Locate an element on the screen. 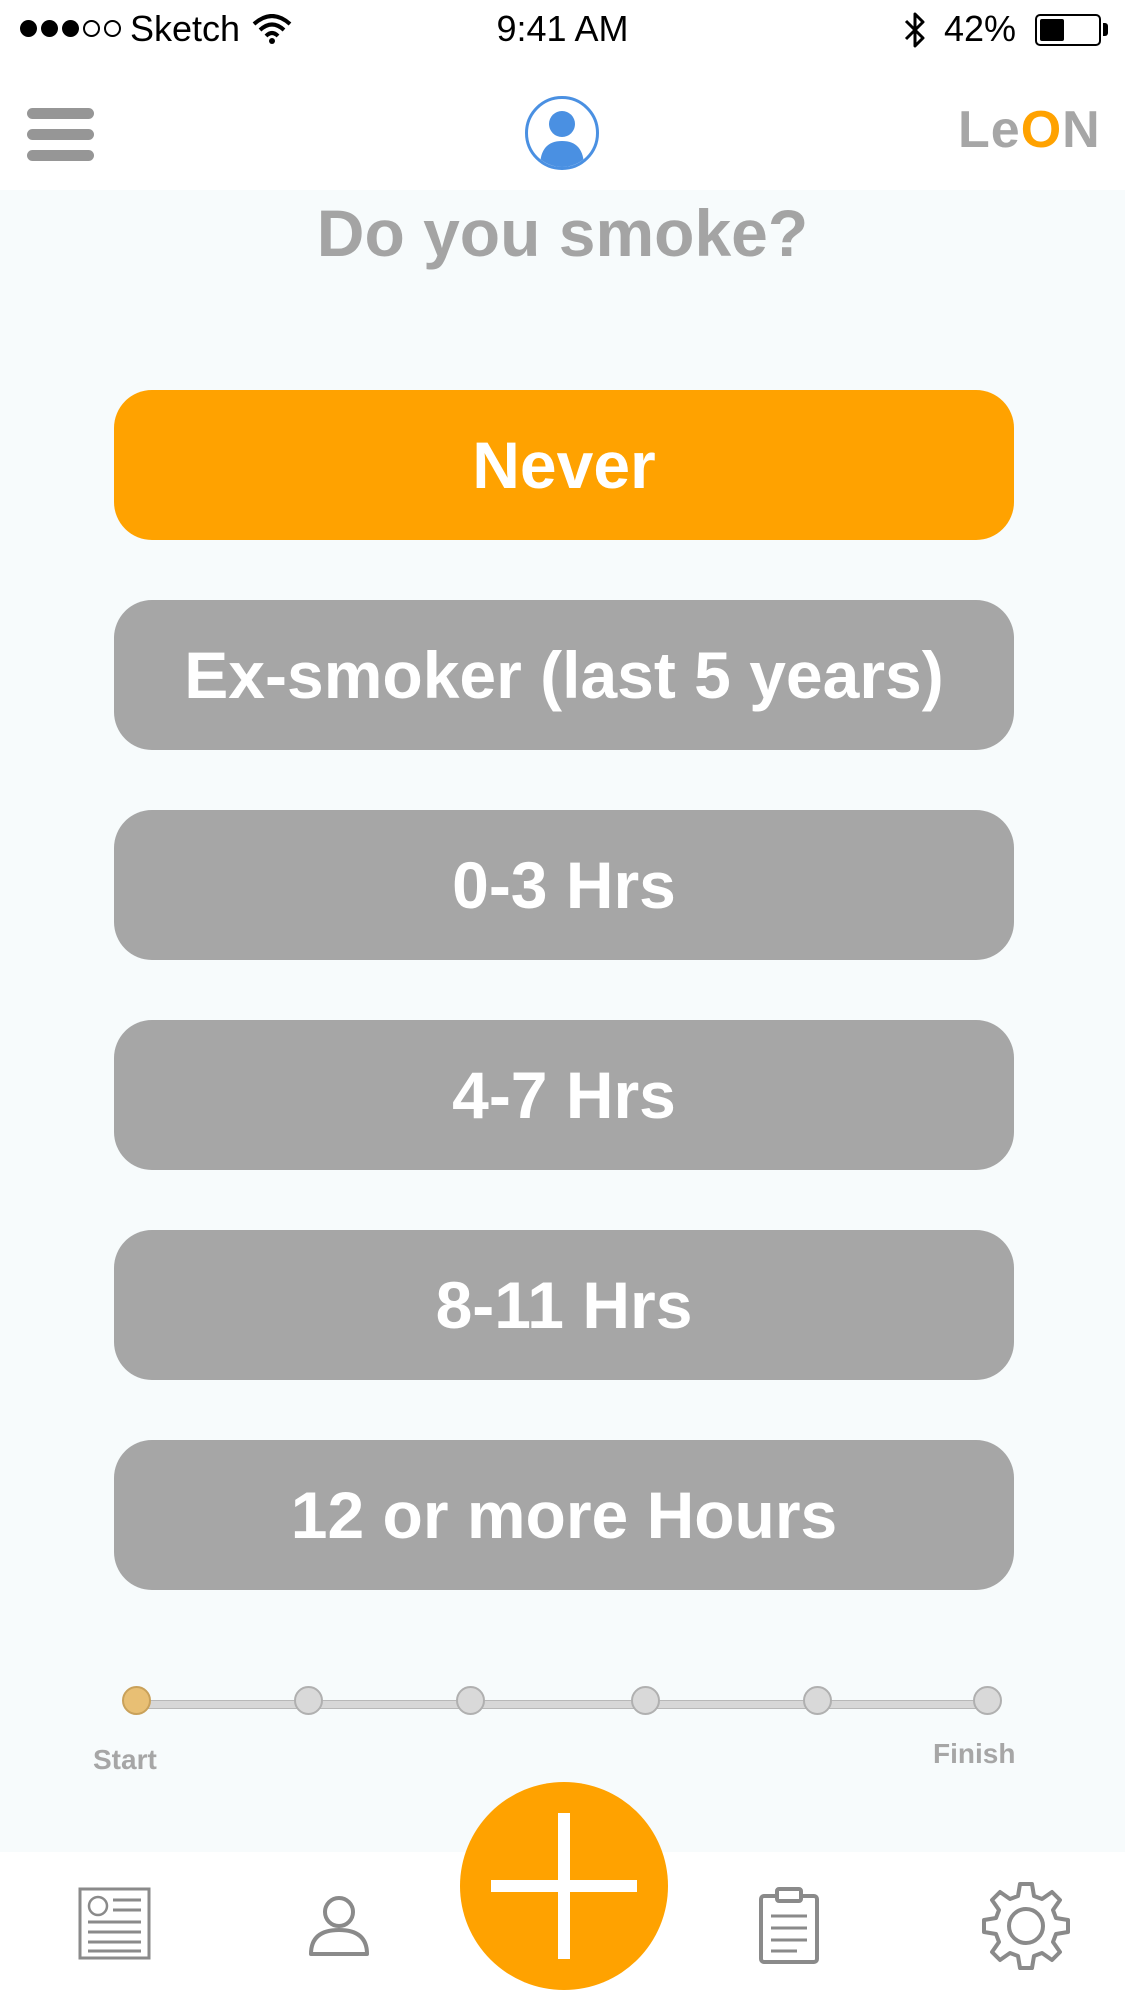 This screenshot has height=2001, width=1125. option-label: 4-7 Hrs is located at coordinates (564, 1095).